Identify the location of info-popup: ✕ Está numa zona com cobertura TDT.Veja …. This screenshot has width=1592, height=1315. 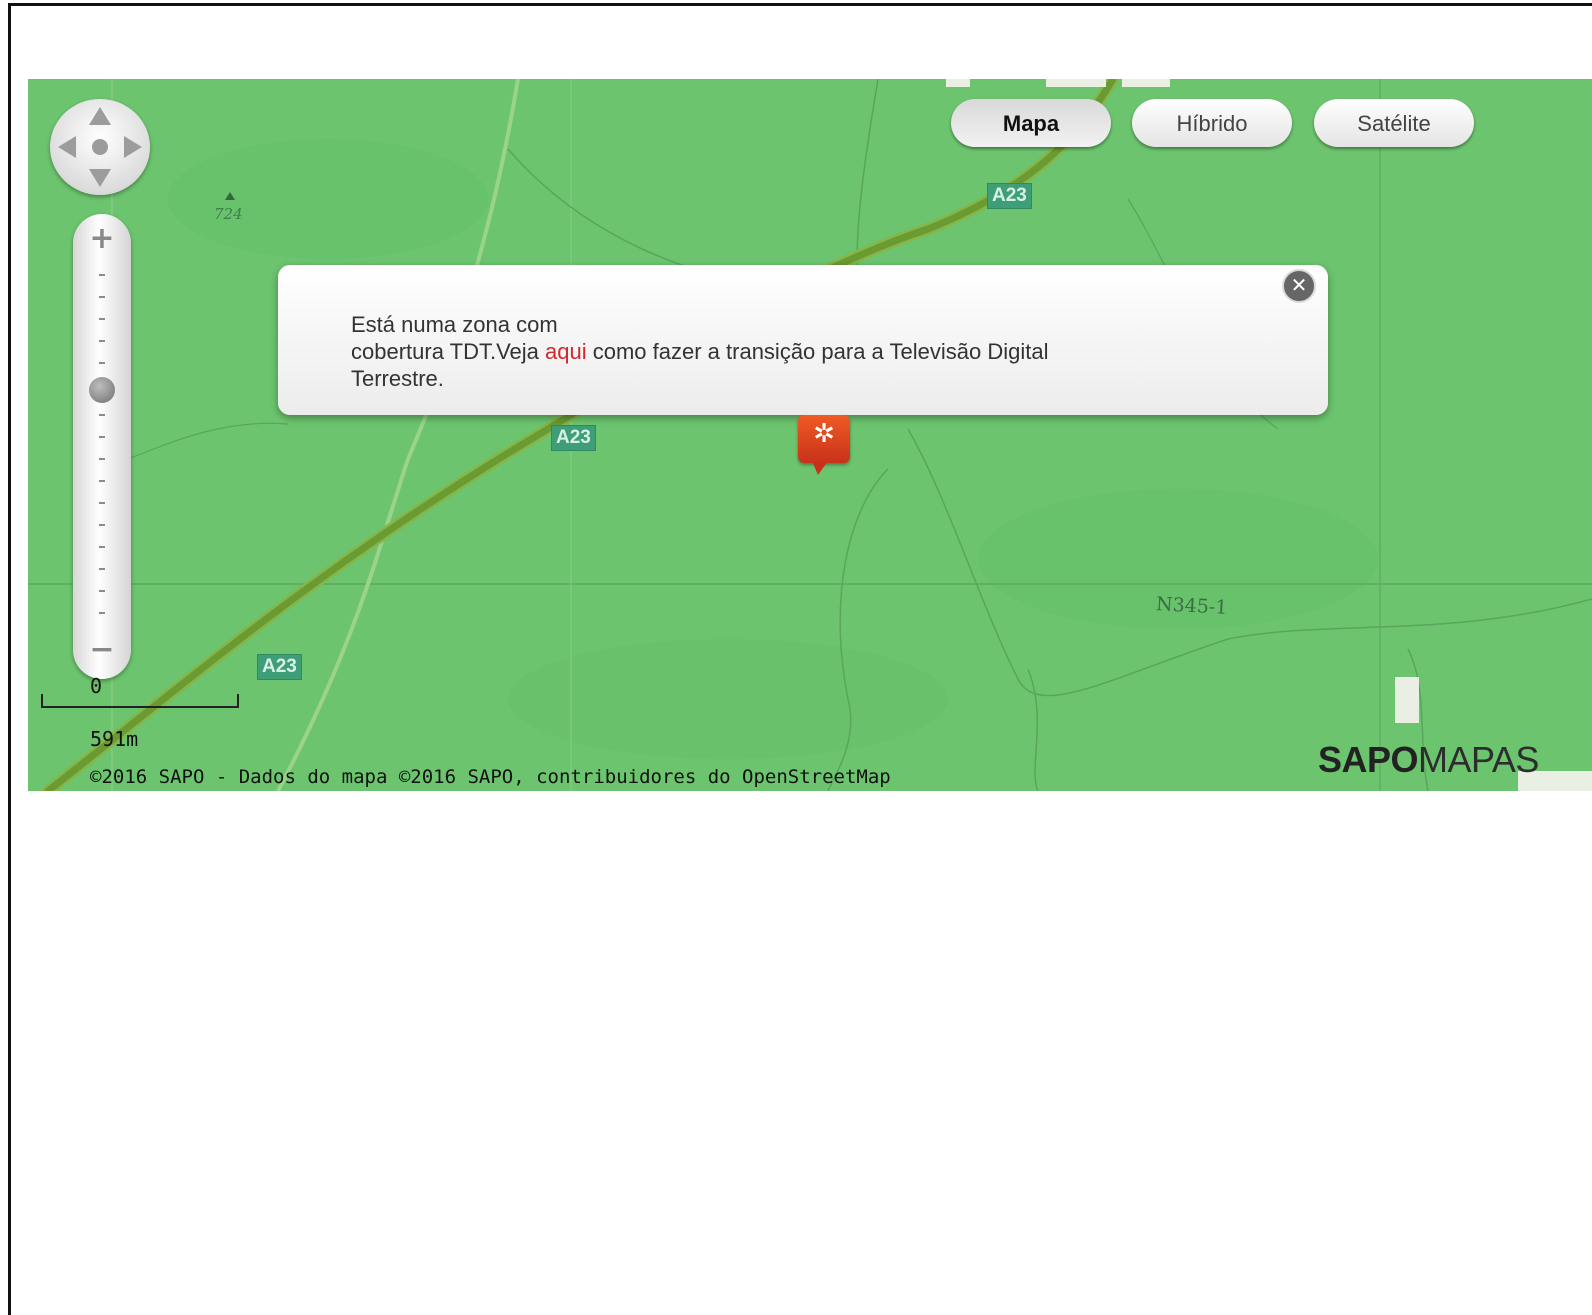
(803, 340).